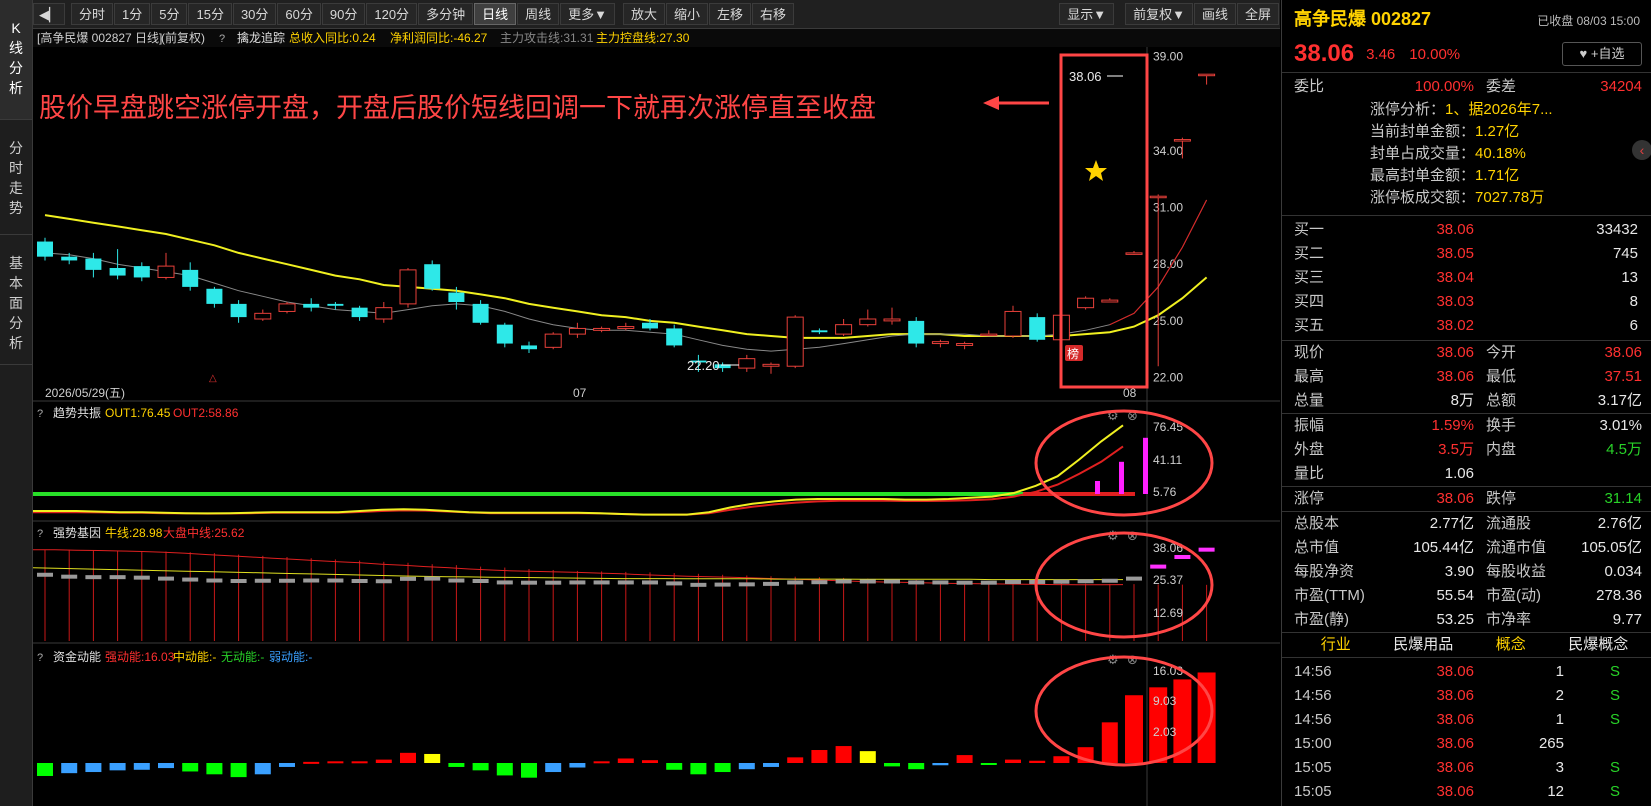 Image resolution: width=1651 pixels, height=806 pixels. I want to click on tick-volume: 2, so click(1559, 695).